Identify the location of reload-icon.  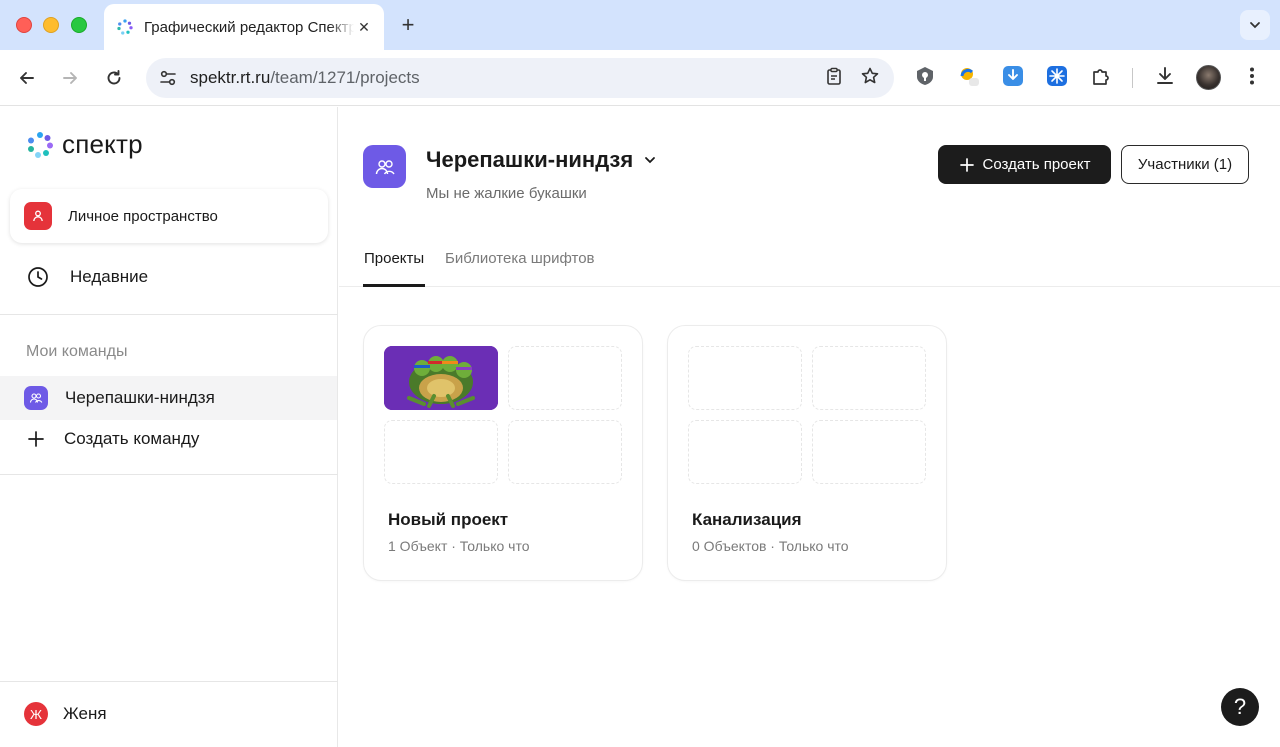
(114, 77).